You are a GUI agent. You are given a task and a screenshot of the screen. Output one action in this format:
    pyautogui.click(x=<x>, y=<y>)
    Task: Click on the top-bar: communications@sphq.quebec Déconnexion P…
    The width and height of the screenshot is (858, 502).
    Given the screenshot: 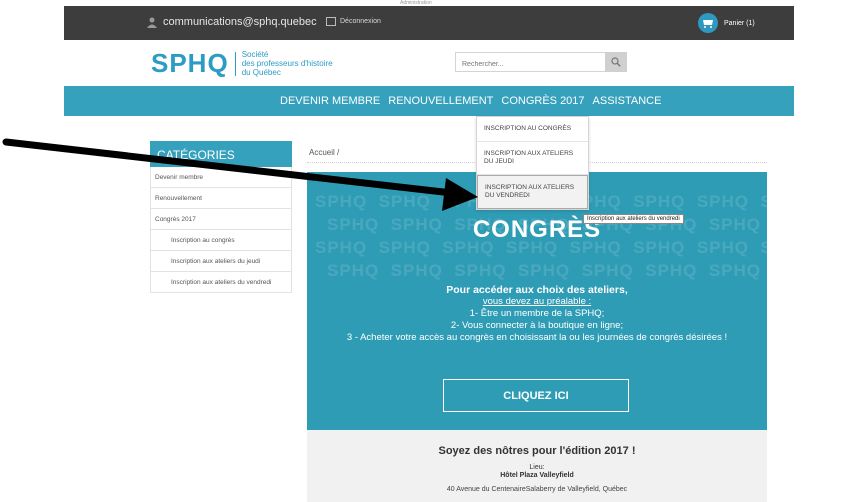 What is the action you would take?
    pyautogui.click(x=429, y=23)
    